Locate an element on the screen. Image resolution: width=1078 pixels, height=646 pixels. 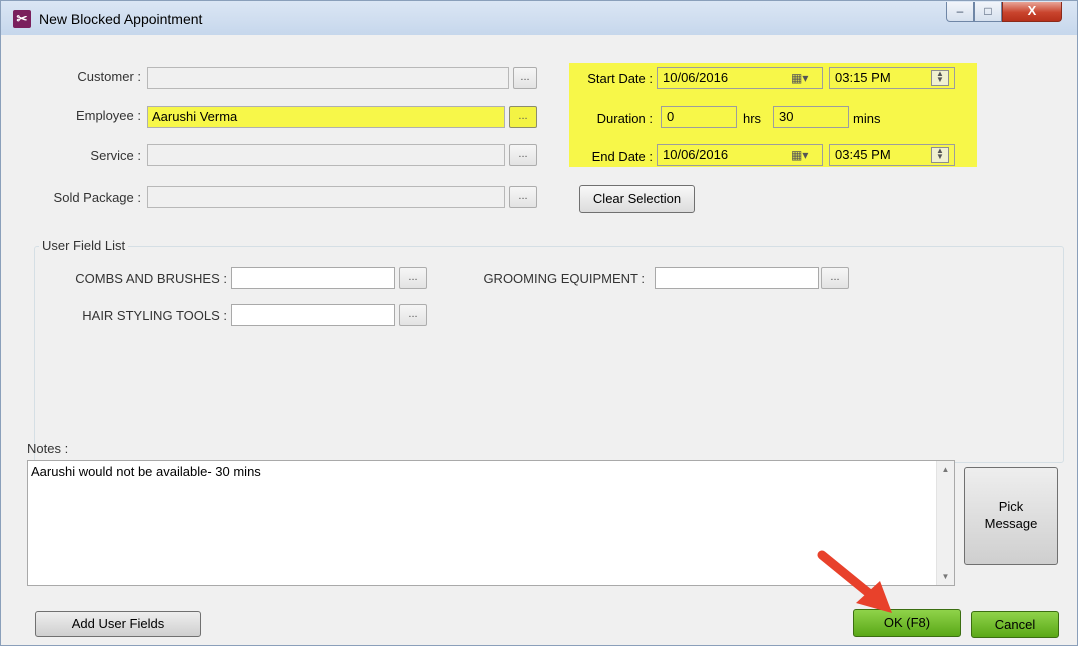
service-label: Service : is located at coordinates (115, 155).